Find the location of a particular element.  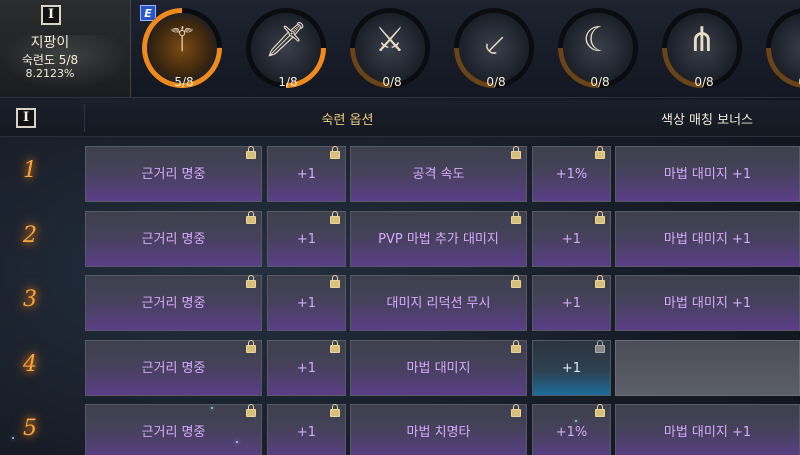

staff-icon: ⚚ is located at coordinates (182, 40).